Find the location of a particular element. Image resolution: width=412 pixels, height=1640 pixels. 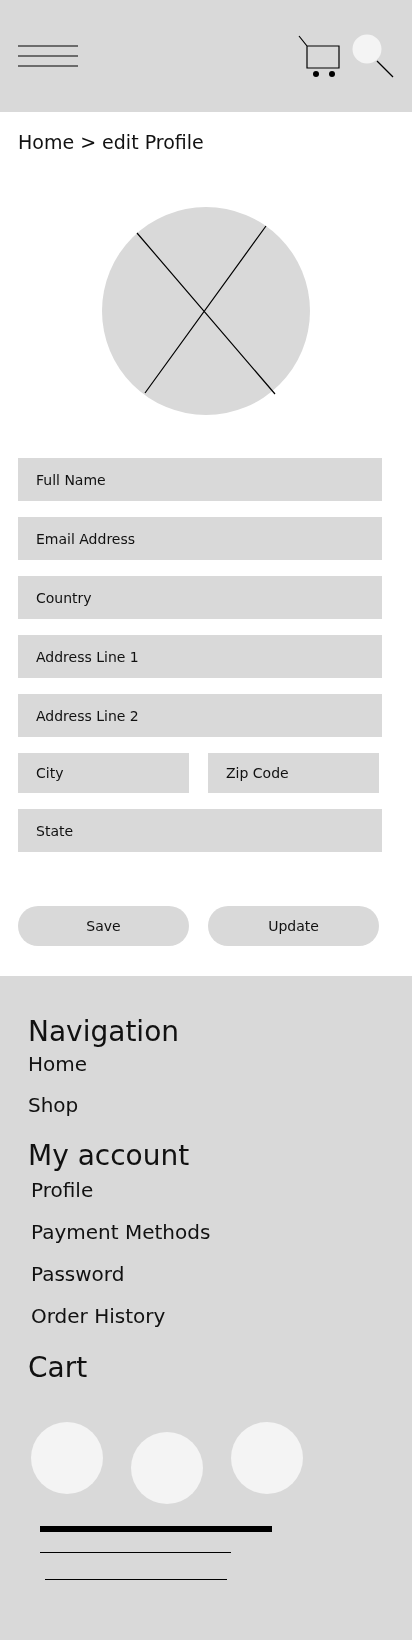

input-field: Address Line 1 is located at coordinates (200, 656).